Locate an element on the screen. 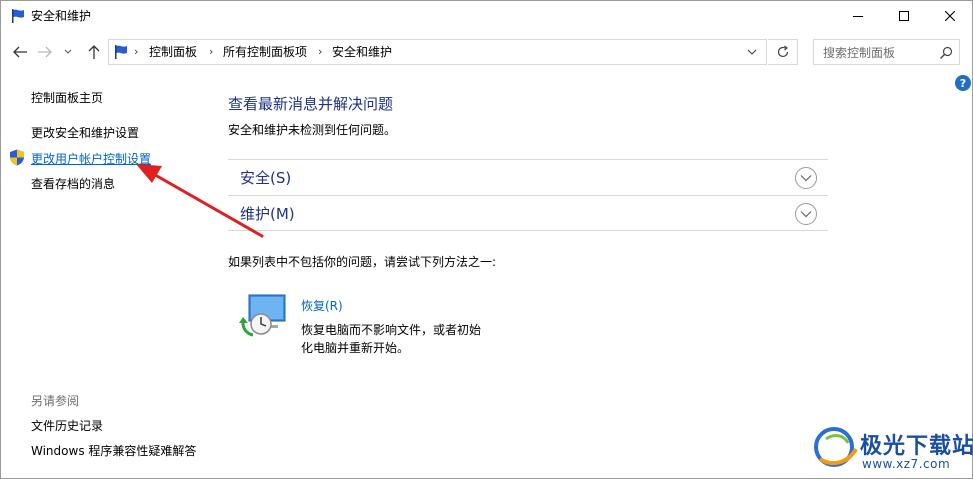 This screenshot has width=973, height=479. status-message: 安全和维护未检测到任何问题。 is located at coordinates (312, 130).